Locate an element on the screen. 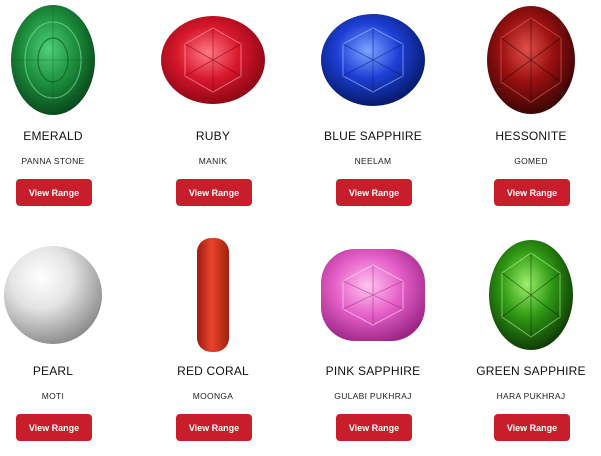  pearl-gem-icon is located at coordinates (64, 295).